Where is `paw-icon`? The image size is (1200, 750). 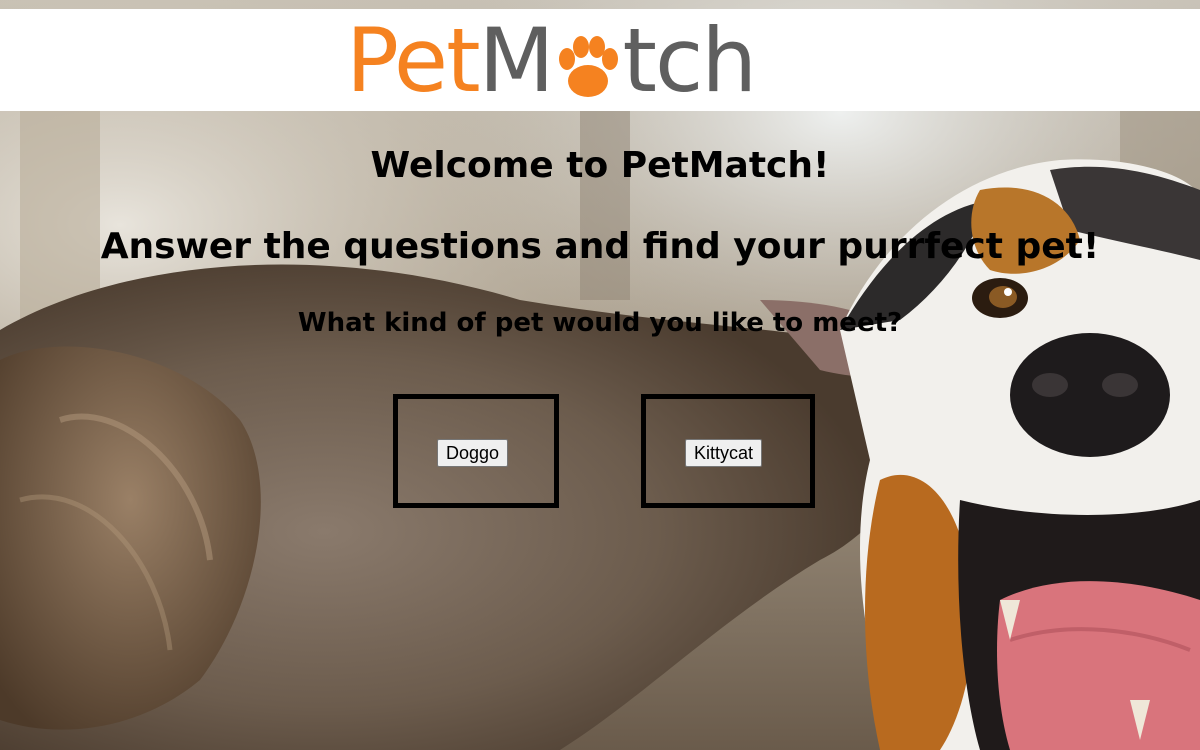 paw-icon is located at coordinates (588, 65).